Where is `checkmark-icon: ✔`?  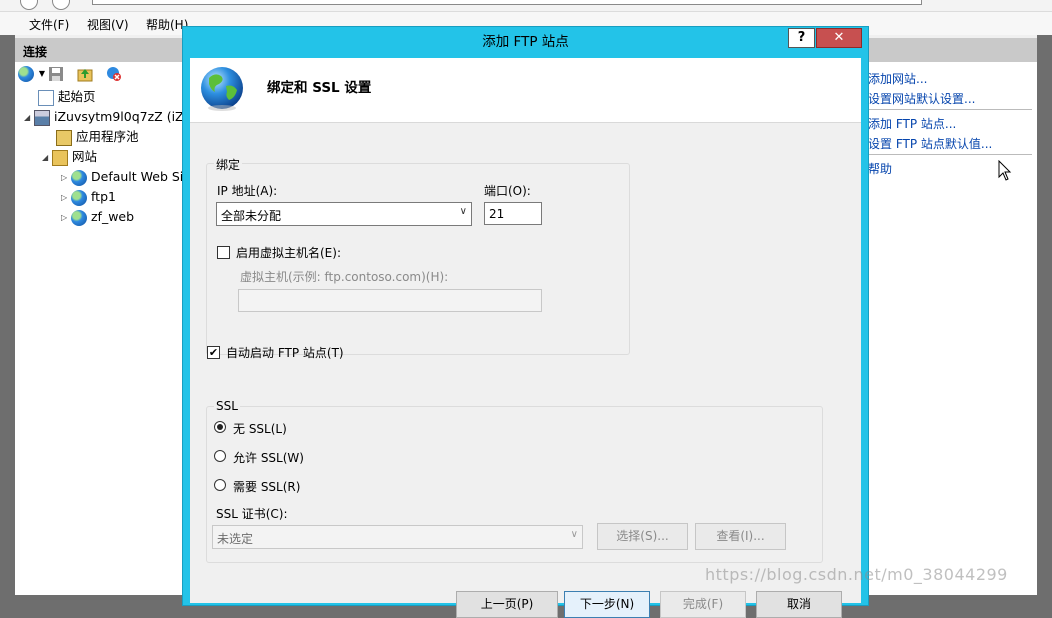 checkmark-icon: ✔ is located at coordinates (213, 352).